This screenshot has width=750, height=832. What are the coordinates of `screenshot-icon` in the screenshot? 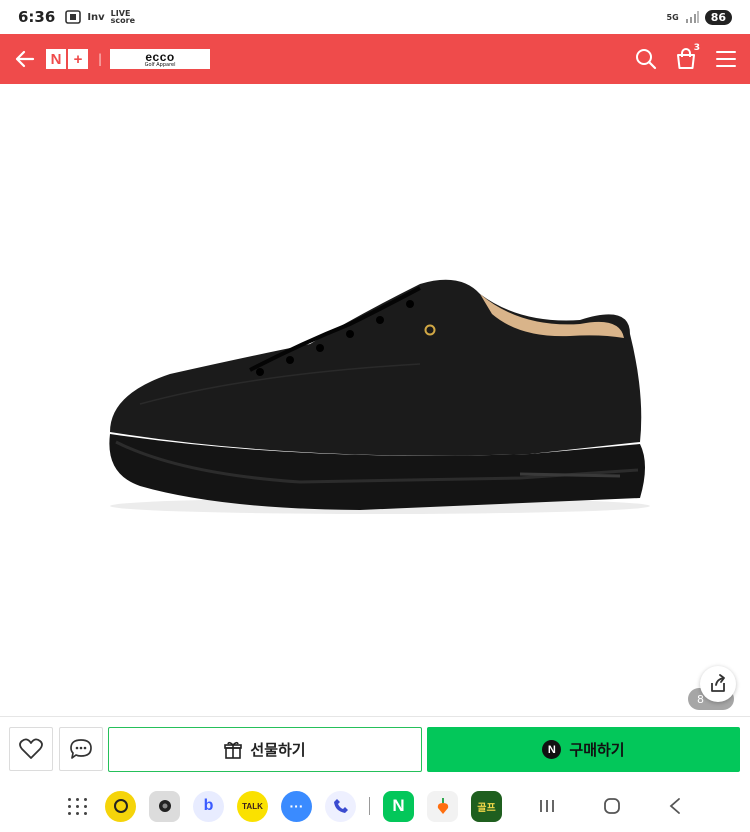 It's located at (73, 17).